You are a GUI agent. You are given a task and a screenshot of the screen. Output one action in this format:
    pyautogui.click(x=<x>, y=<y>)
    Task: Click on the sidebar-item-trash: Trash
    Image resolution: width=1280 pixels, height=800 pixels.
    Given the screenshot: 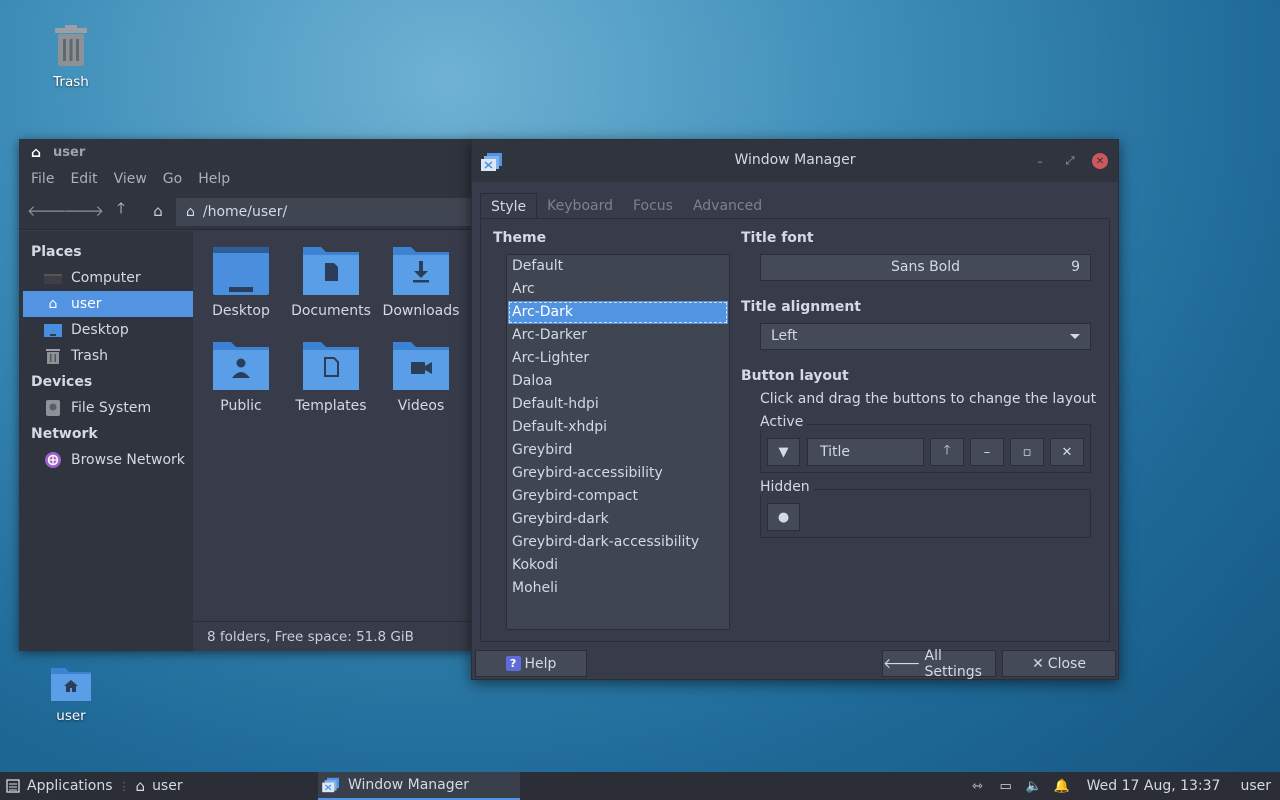 What is the action you would take?
    pyautogui.click(x=108, y=356)
    